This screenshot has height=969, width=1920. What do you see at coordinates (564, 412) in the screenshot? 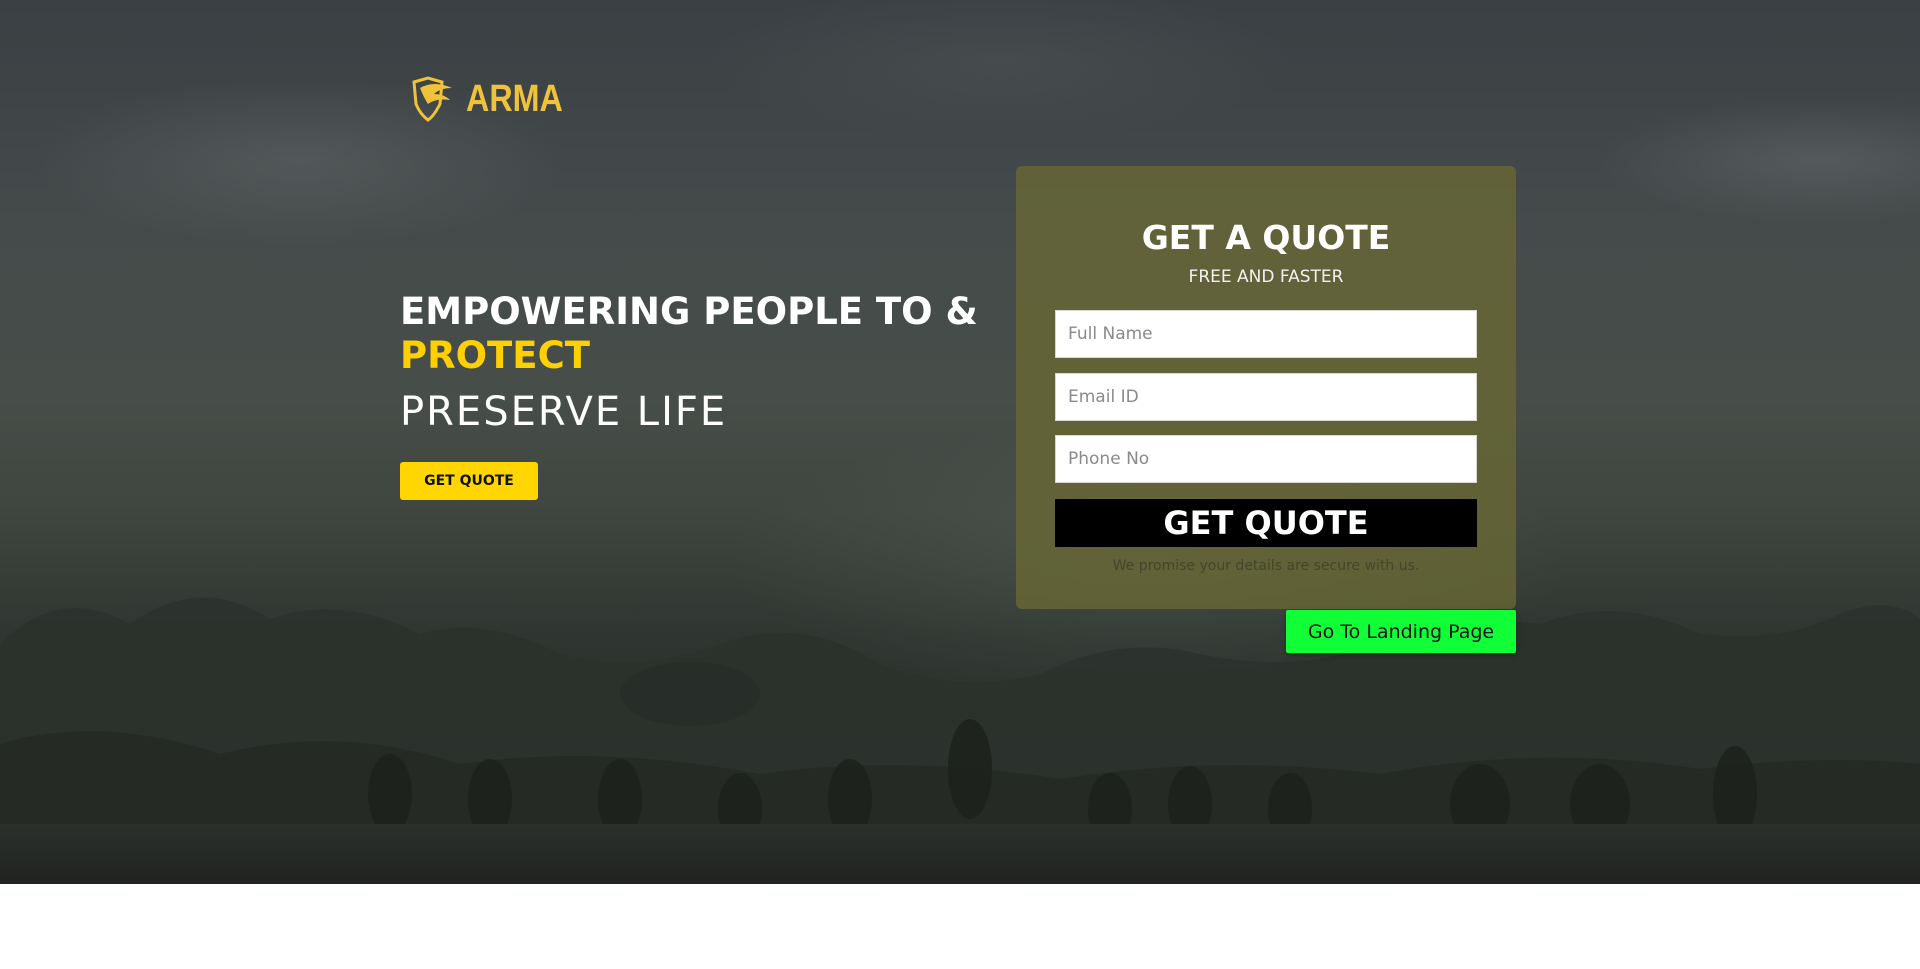
I see `headline-line-3: PRESERVE LIFE` at bounding box center [564, 412].